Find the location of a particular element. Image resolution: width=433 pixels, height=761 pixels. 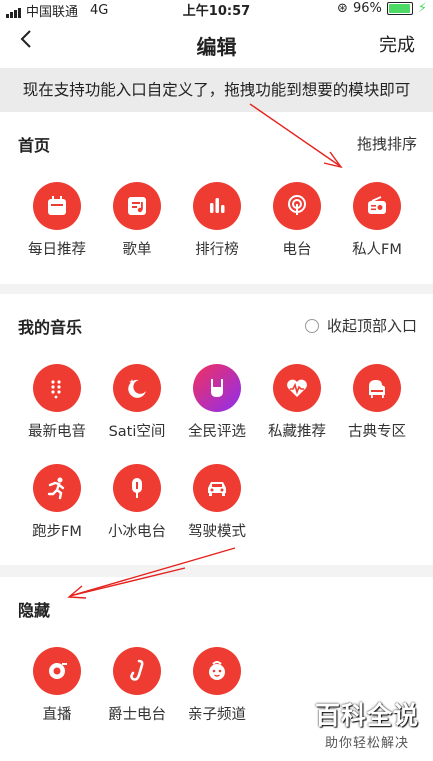

watermark-subtitle: 助你轻松解决 is located at coordinates (366, 743).